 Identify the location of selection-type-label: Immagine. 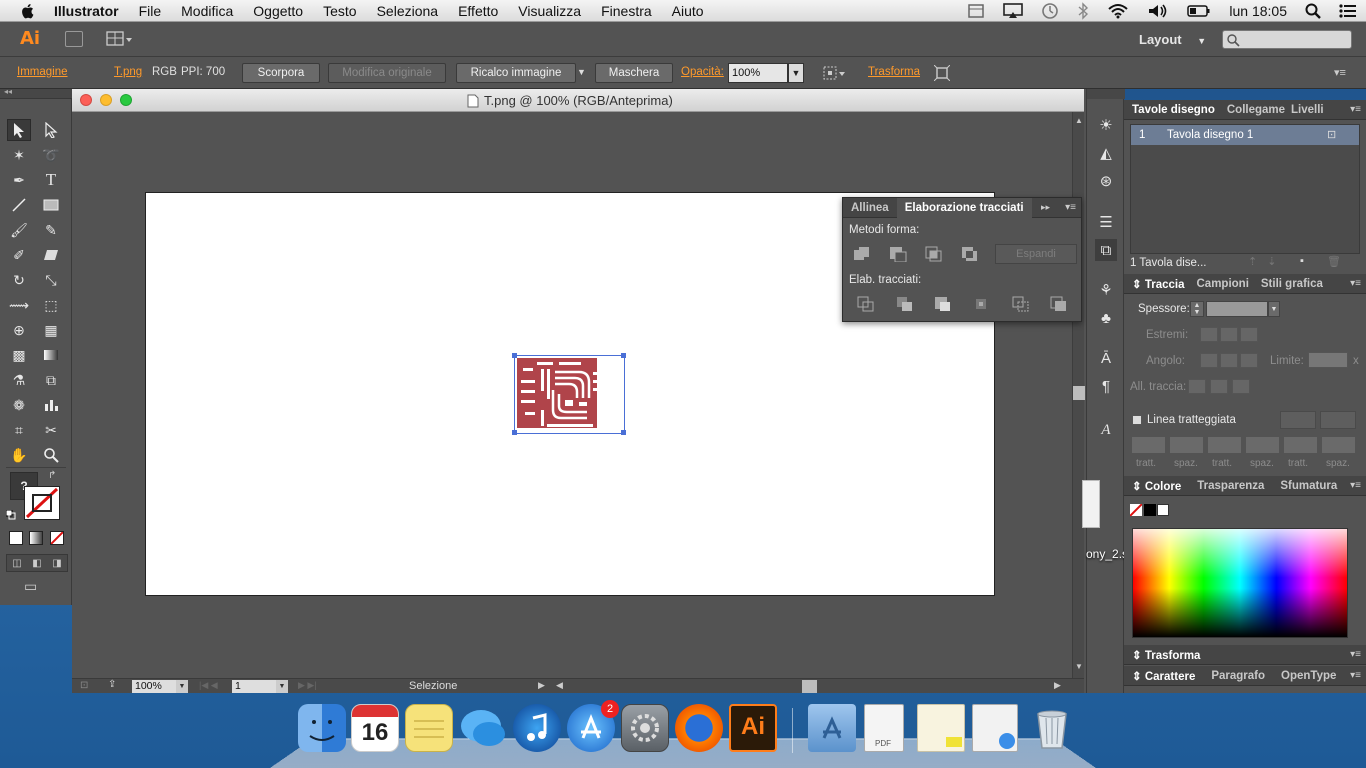
(42, 72).